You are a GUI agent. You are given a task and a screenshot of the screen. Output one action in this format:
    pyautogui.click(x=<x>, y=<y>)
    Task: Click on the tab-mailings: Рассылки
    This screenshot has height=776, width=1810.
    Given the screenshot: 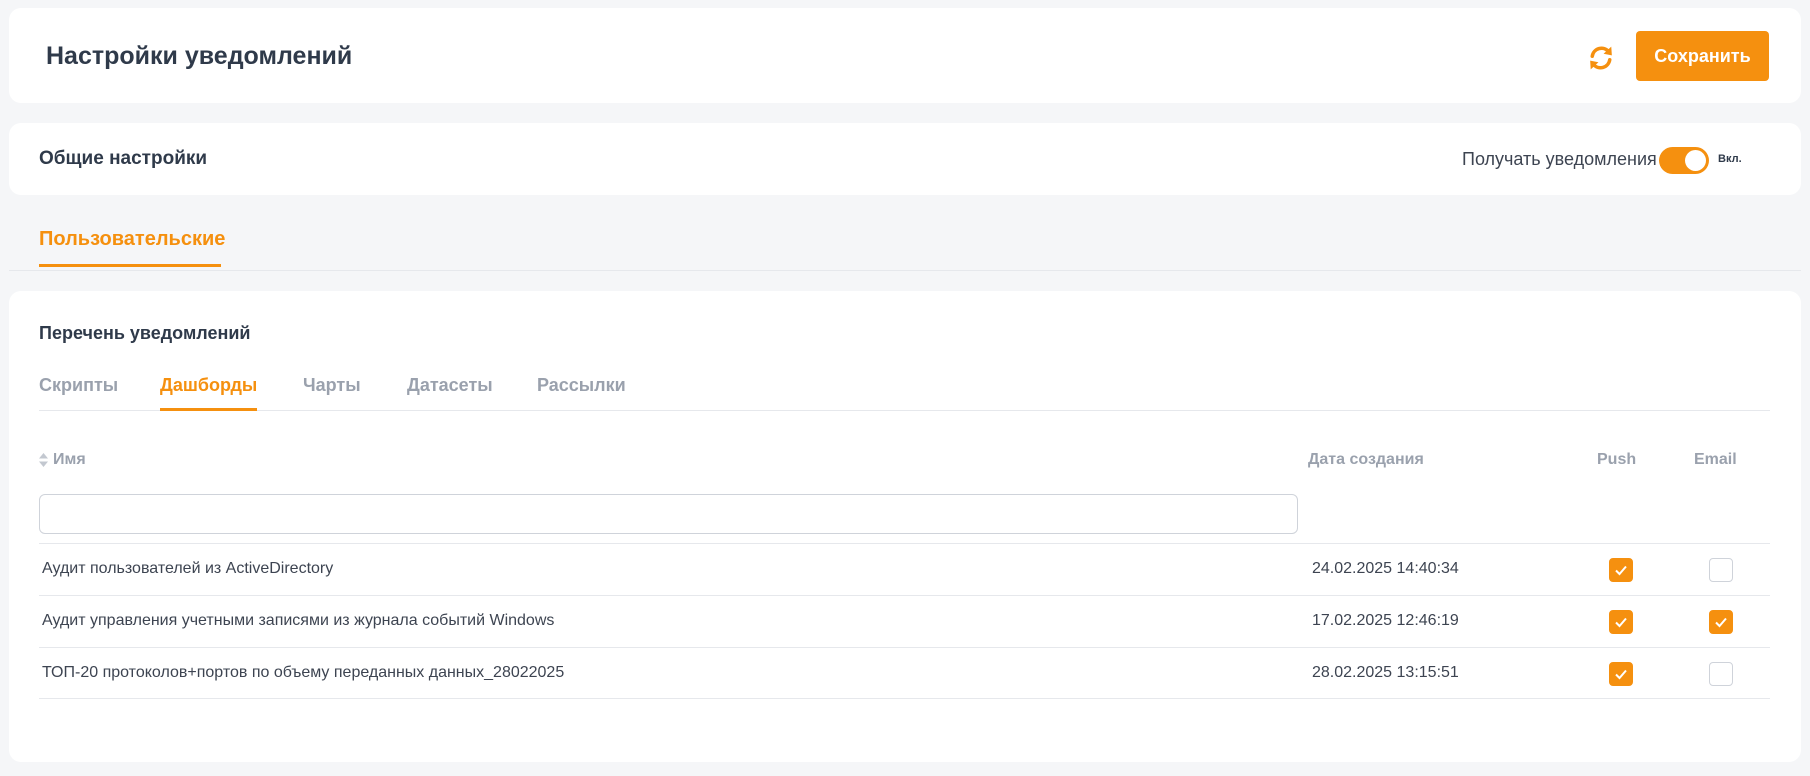 What is the action you would take?
    pyautogui.click(x=581, y=391)
    